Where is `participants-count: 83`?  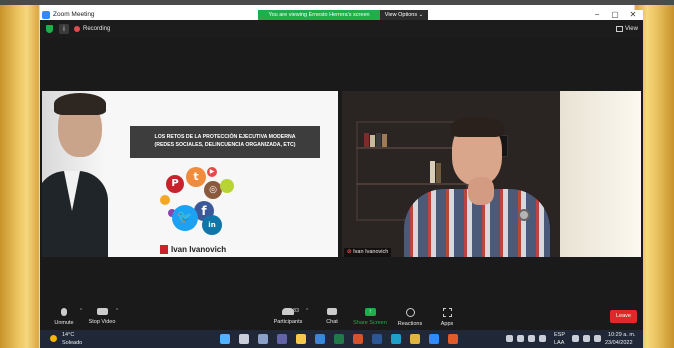 participants-count: 83 is located at coordinates (296, 311).